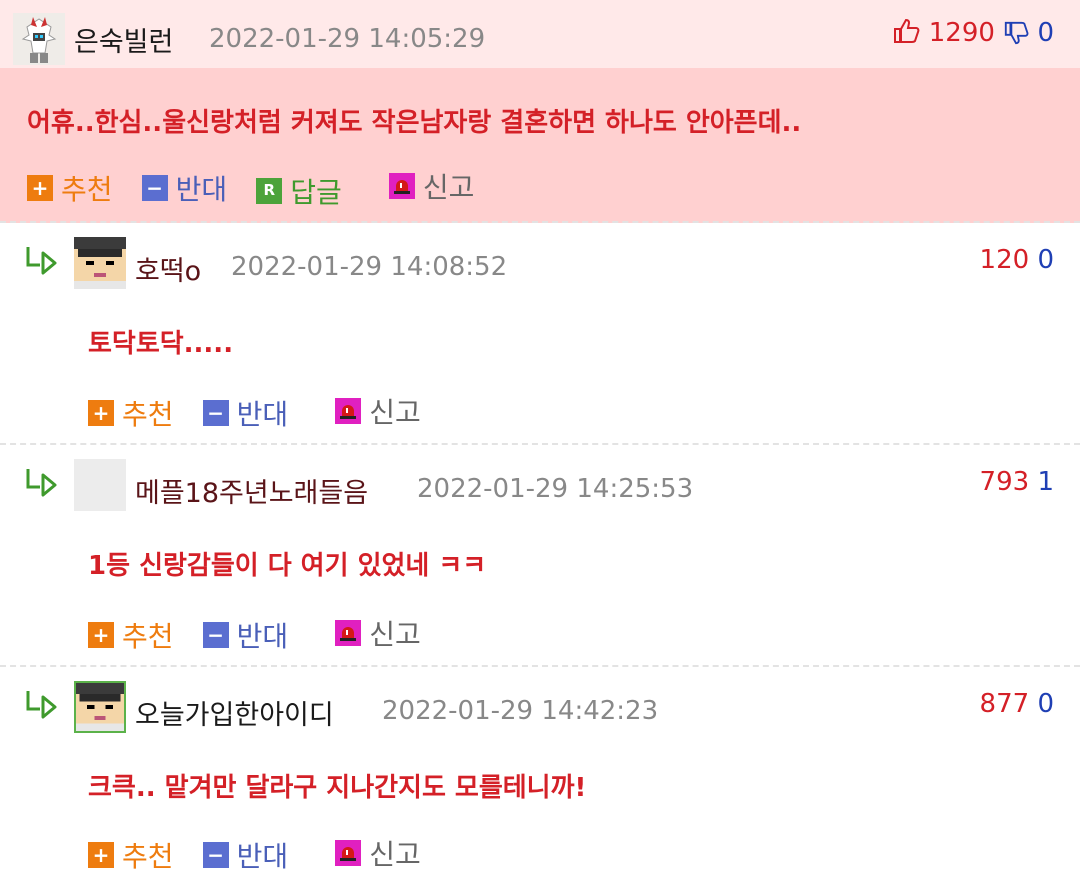 The image size is (1080, 889). What do you see at coordinates (123, 39) in the screenshot?
I see `nickname: 은숙빌런` at bounding box center [123, 39].